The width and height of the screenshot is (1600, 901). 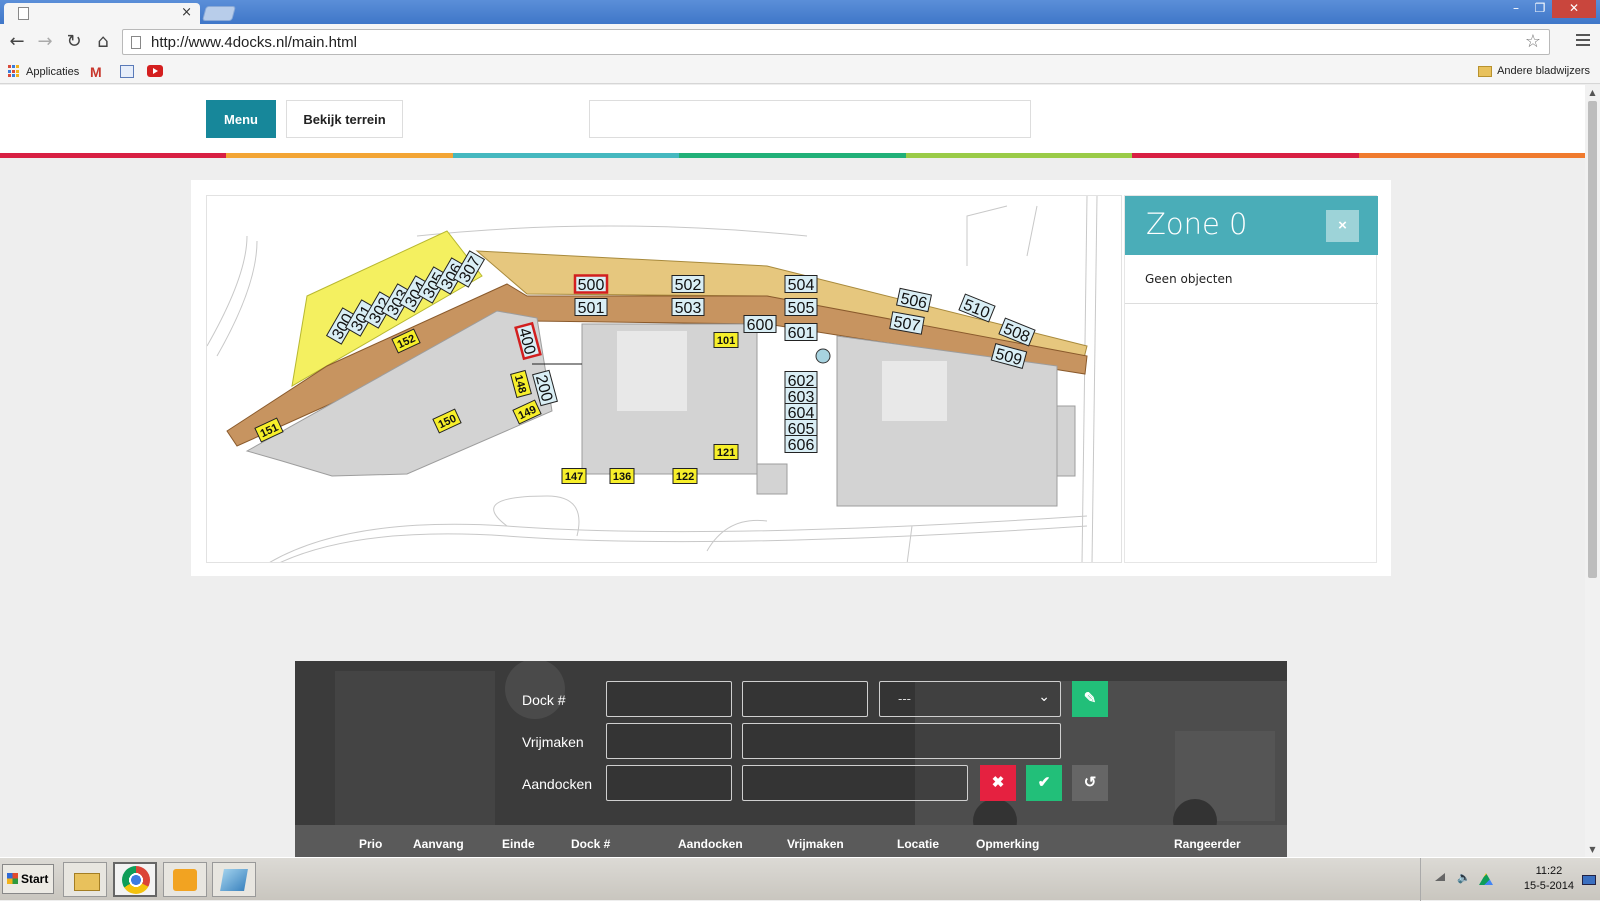 What do you see at coordinates (241, 119) in the screenshot?
I see `menu-button: Menu` at bounding box center [241, 119].